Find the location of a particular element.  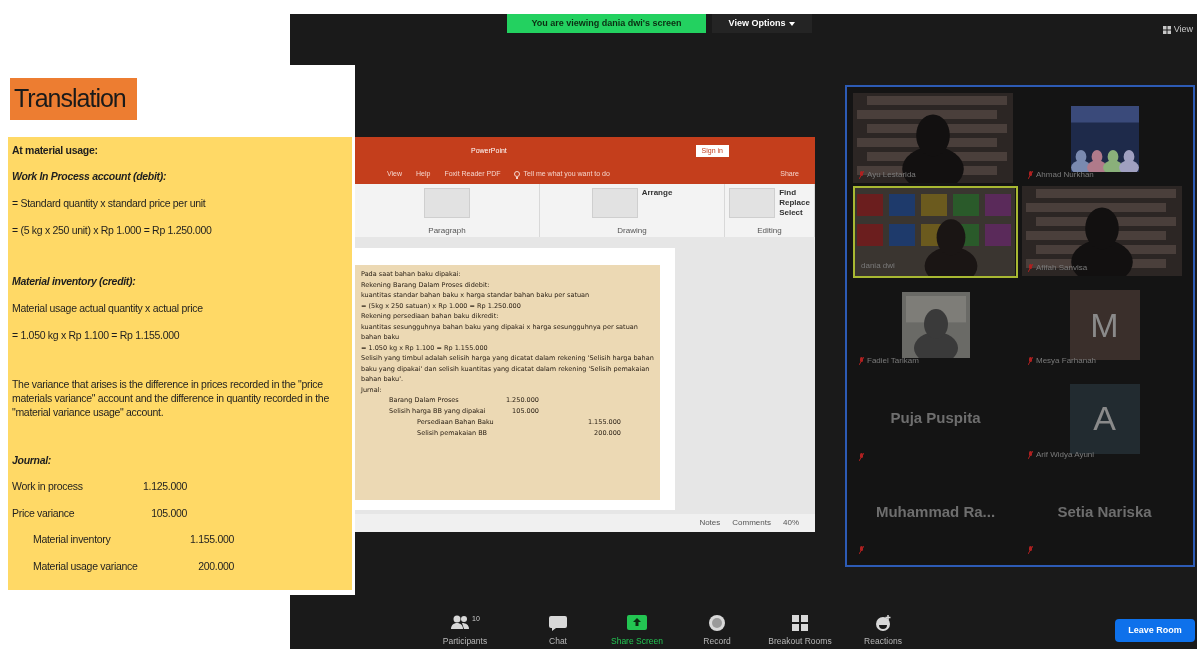

participant-name: Setia Nariska is located at coordinates (1104, 511).